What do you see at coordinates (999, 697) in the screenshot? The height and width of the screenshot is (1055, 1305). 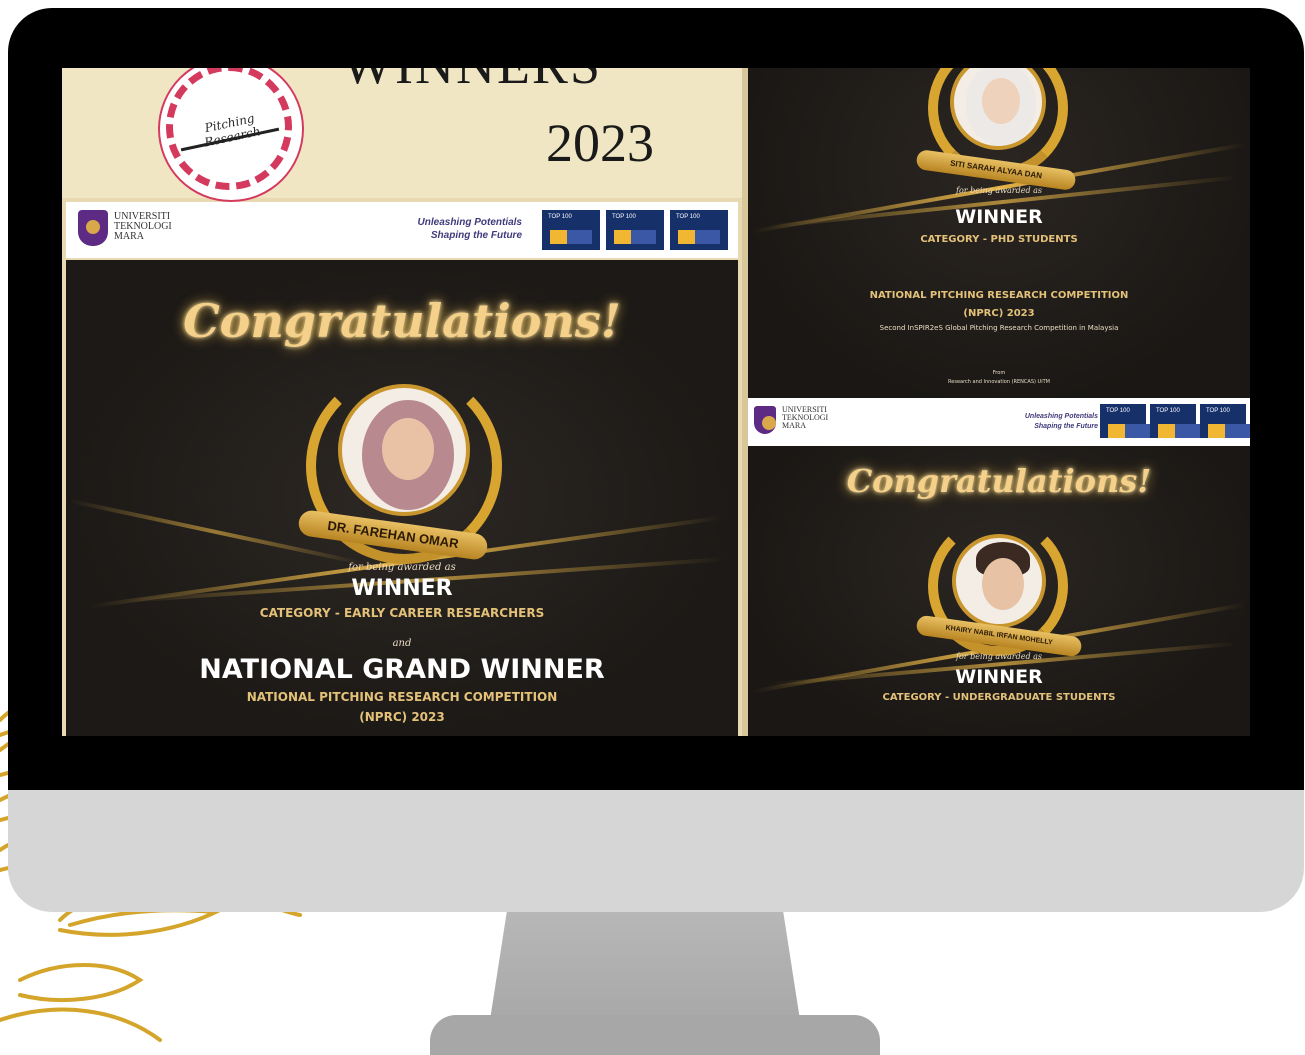 I see `winner-category: CATEGORY - UNDERGRADUATE STUDENTS` at bounding box center [999, 697].